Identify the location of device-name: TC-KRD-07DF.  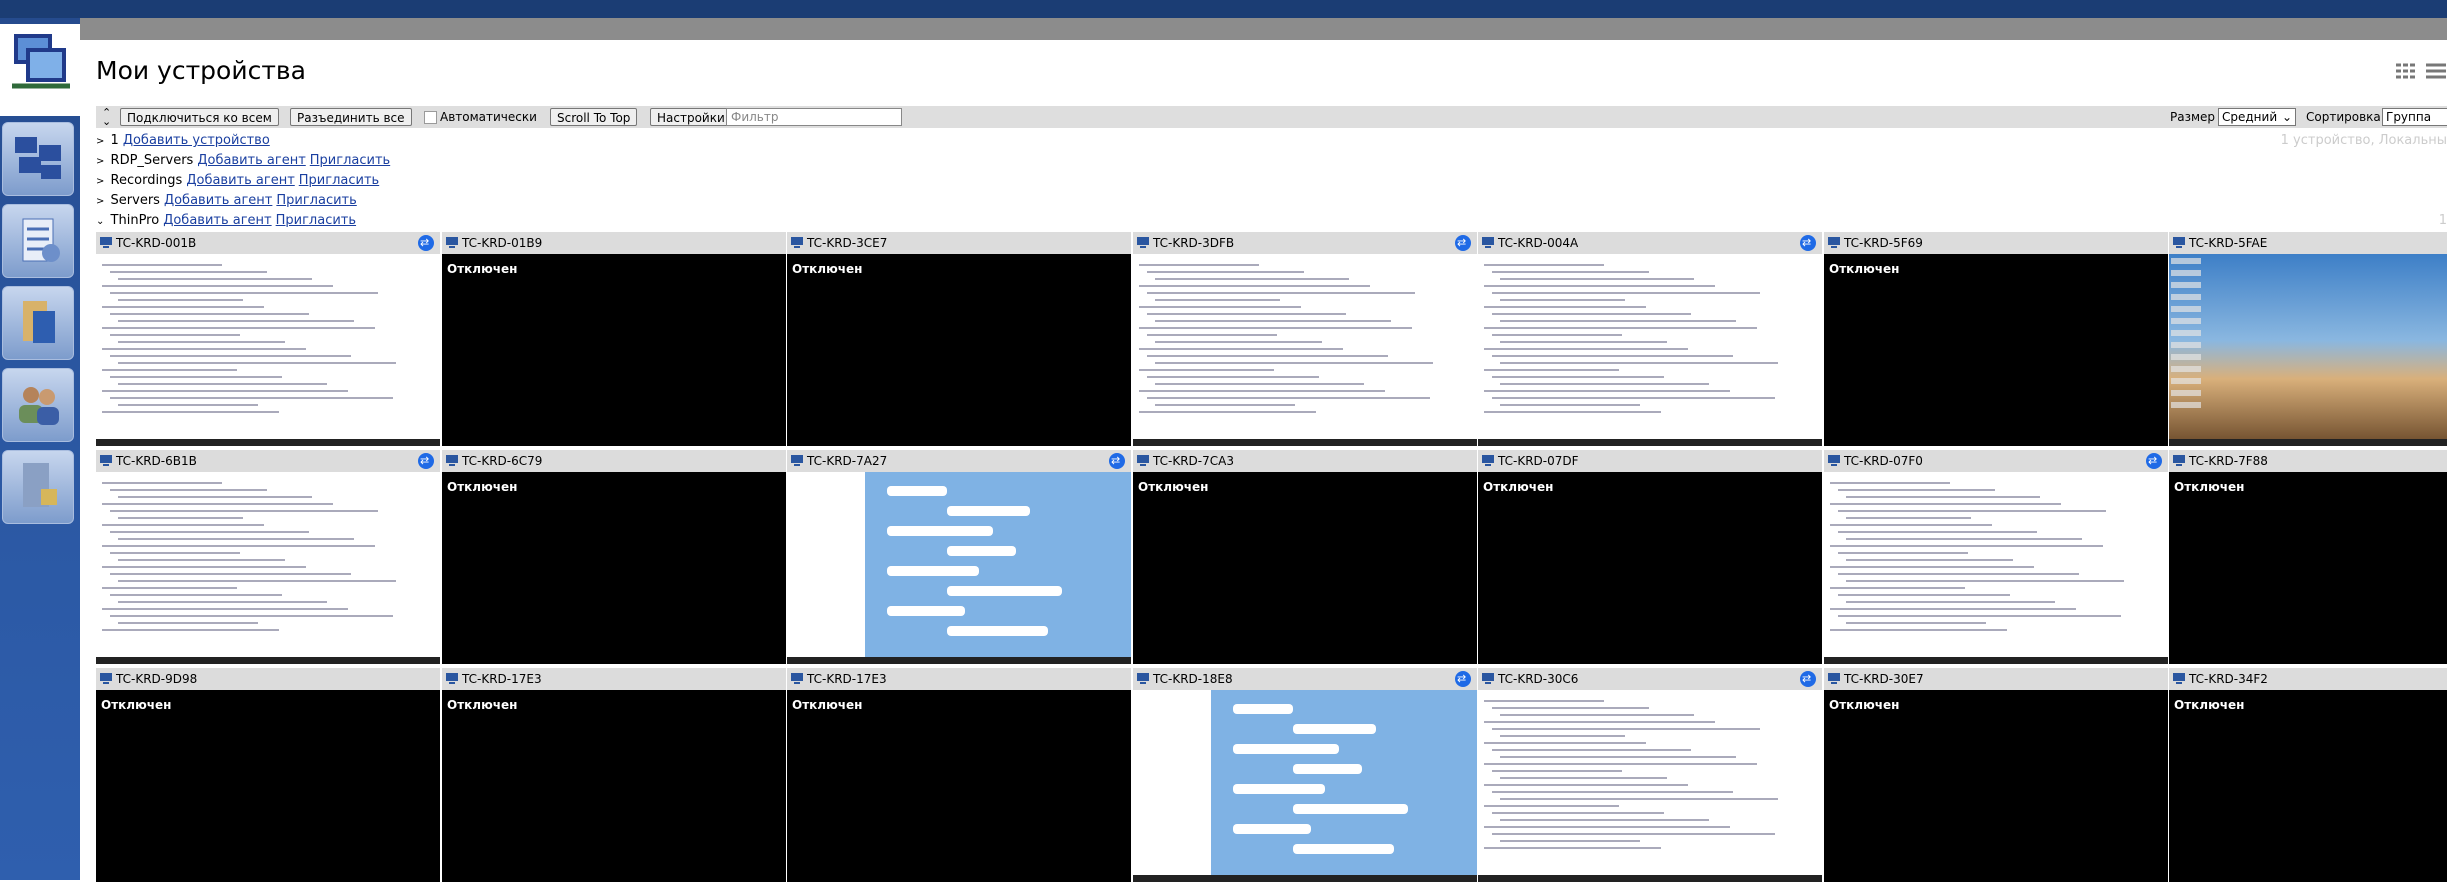
(1538, 461).